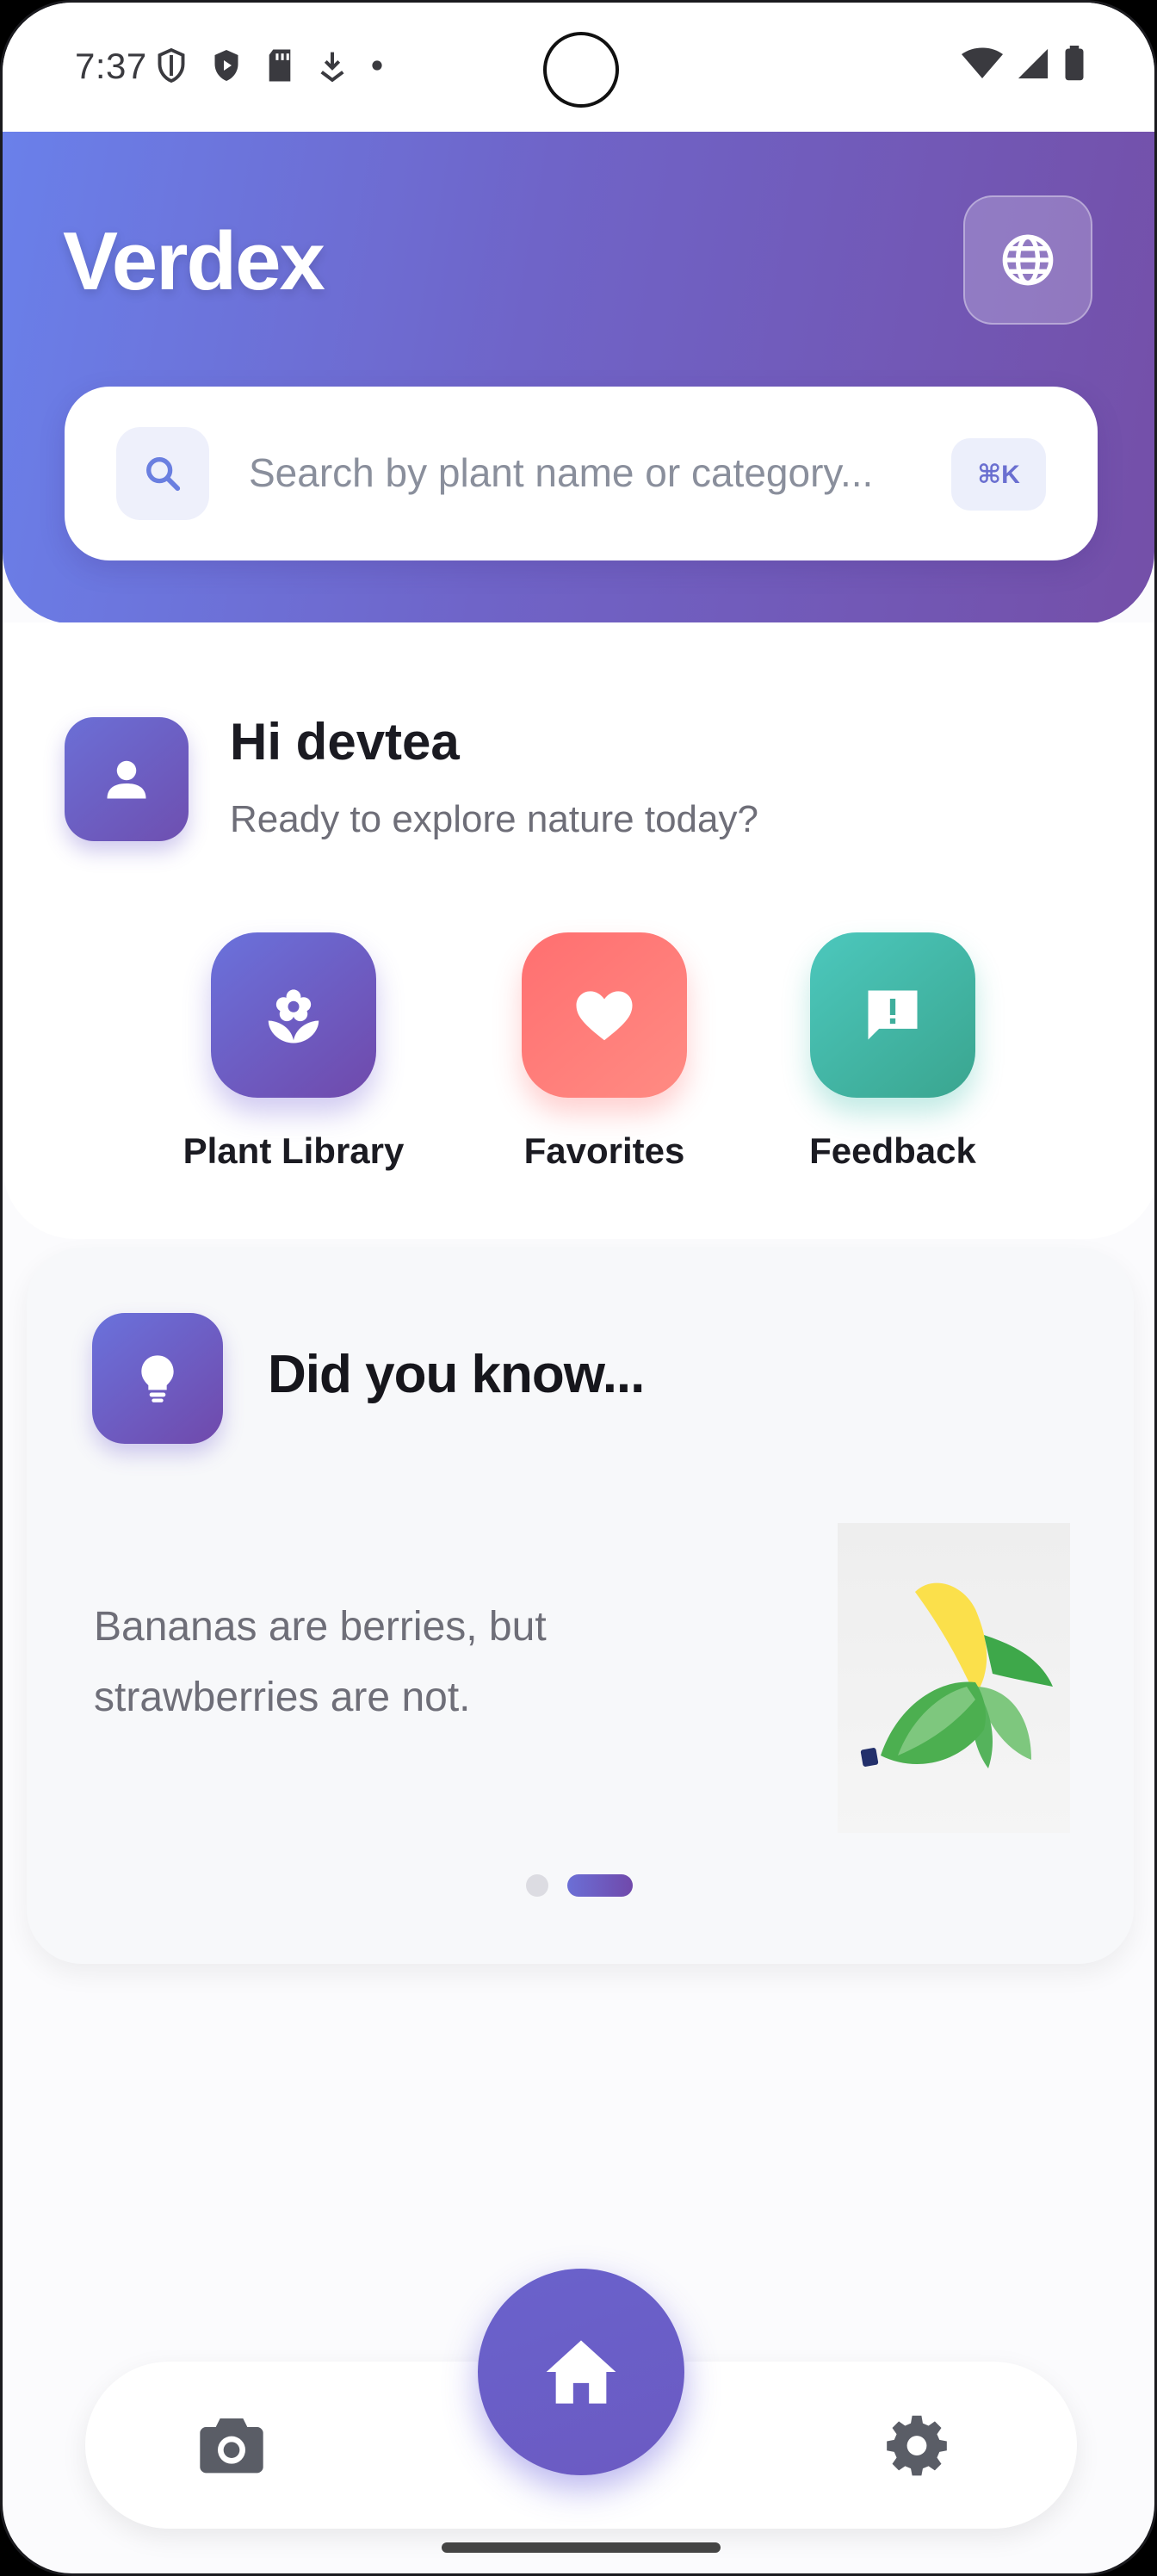 The height and width of the screenshot is (2576, 1157). Describe the element at coordinates (600, 1886) in the screenshot. I see `carousel-dot-active` at that location.